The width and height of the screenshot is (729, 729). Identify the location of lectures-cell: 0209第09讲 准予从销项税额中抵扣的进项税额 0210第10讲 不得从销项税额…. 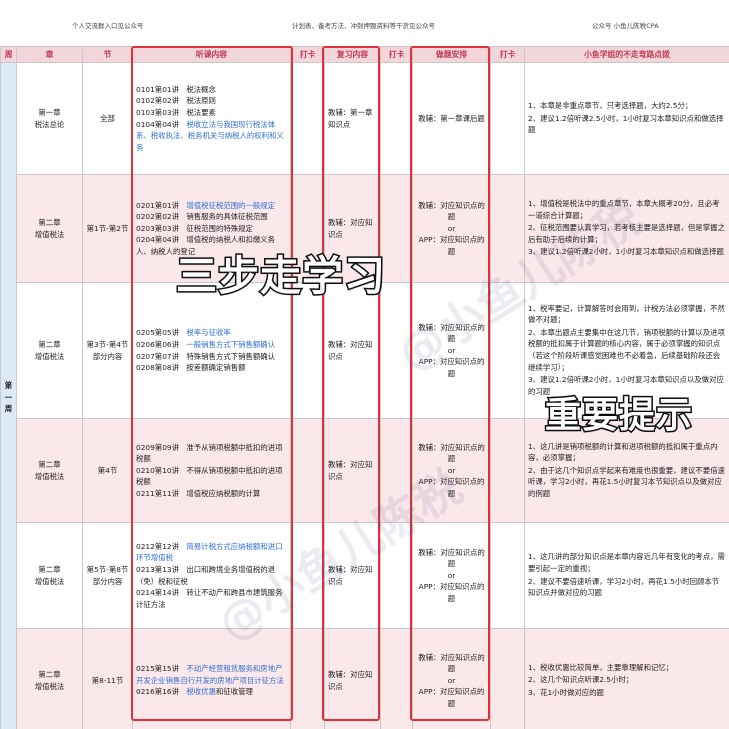
(211, 470).